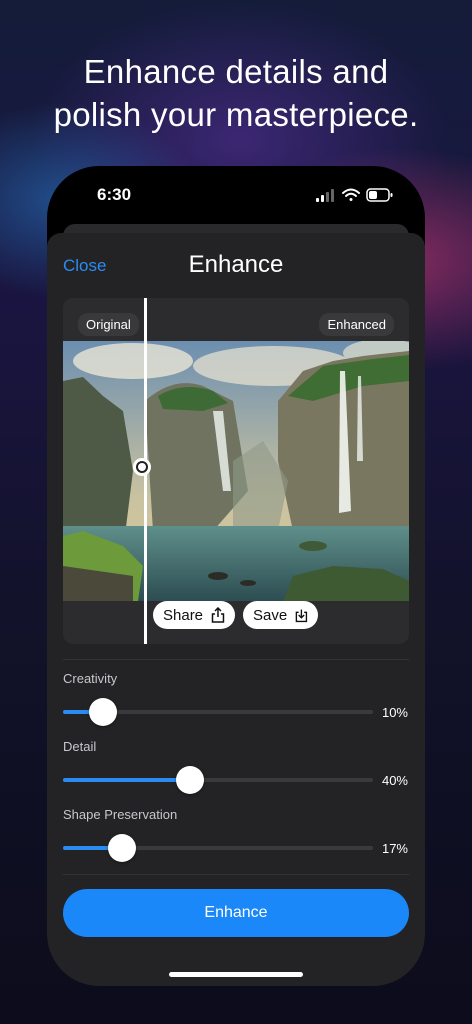 The width and height of the screenshot is (472, 1024). What do you see at coordinates (301, 615) in the screenshot?
I see `download-icon` at bounding box center [301, 615].